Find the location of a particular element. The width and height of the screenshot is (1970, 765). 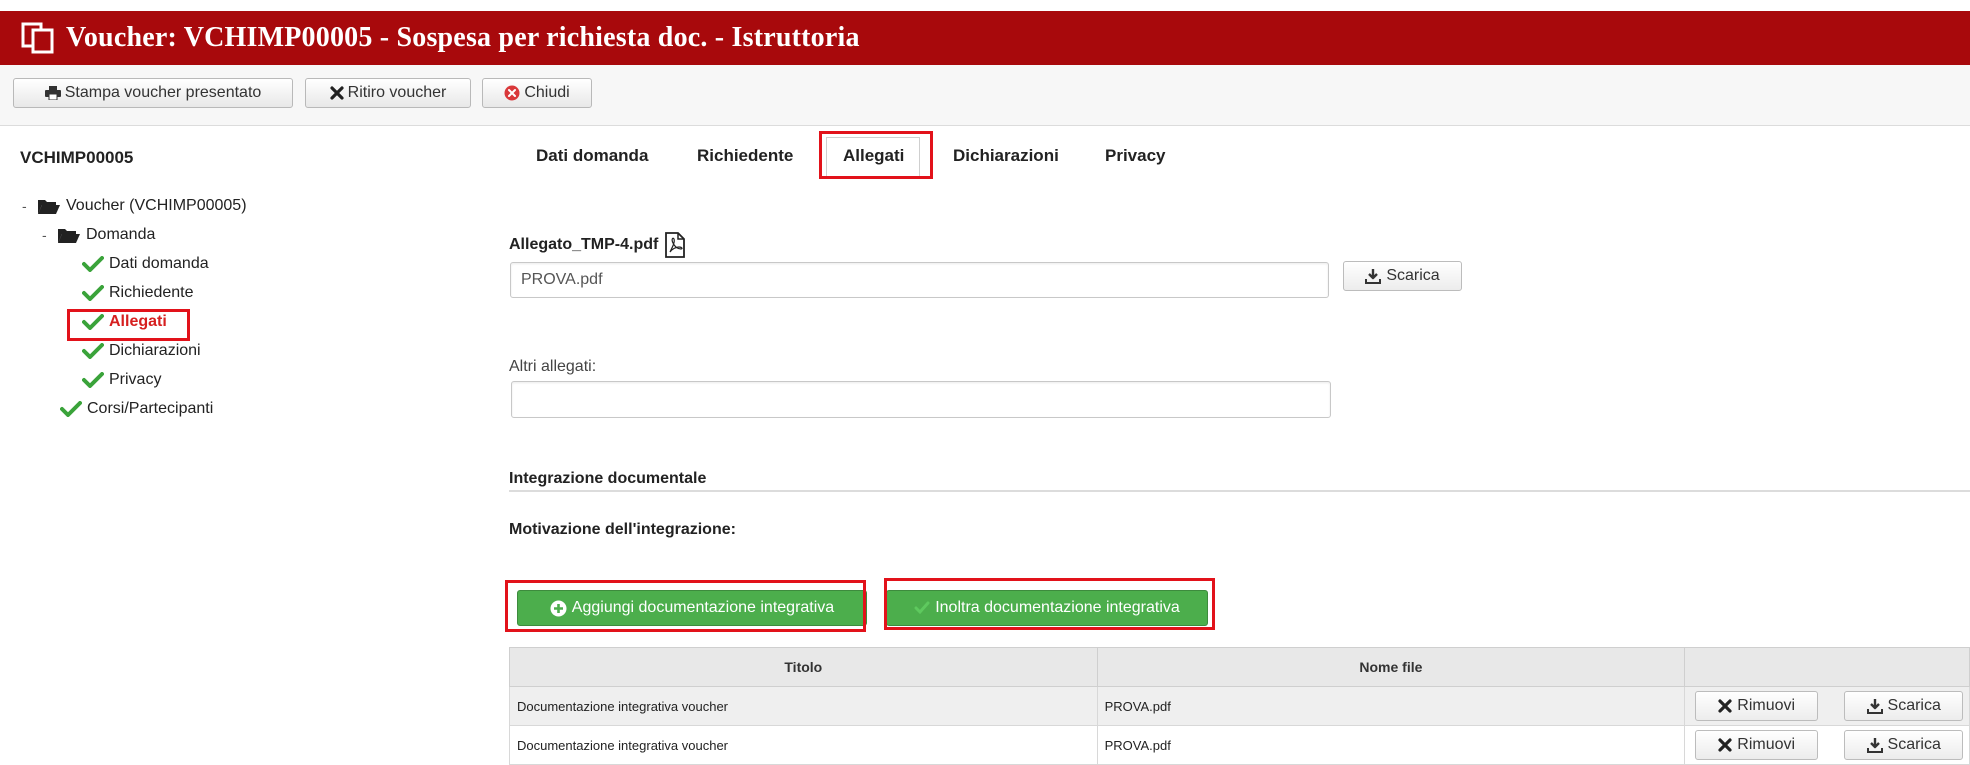

tab-dichiarazioni: Dichiarazioni is located at coordinates (1006, 156).